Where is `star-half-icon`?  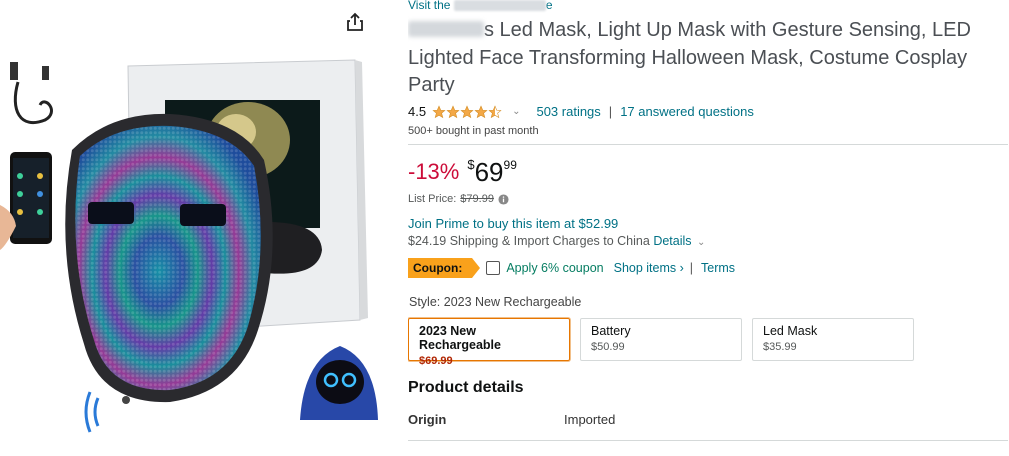
star-half-icon is located at coordinates (495, 111).